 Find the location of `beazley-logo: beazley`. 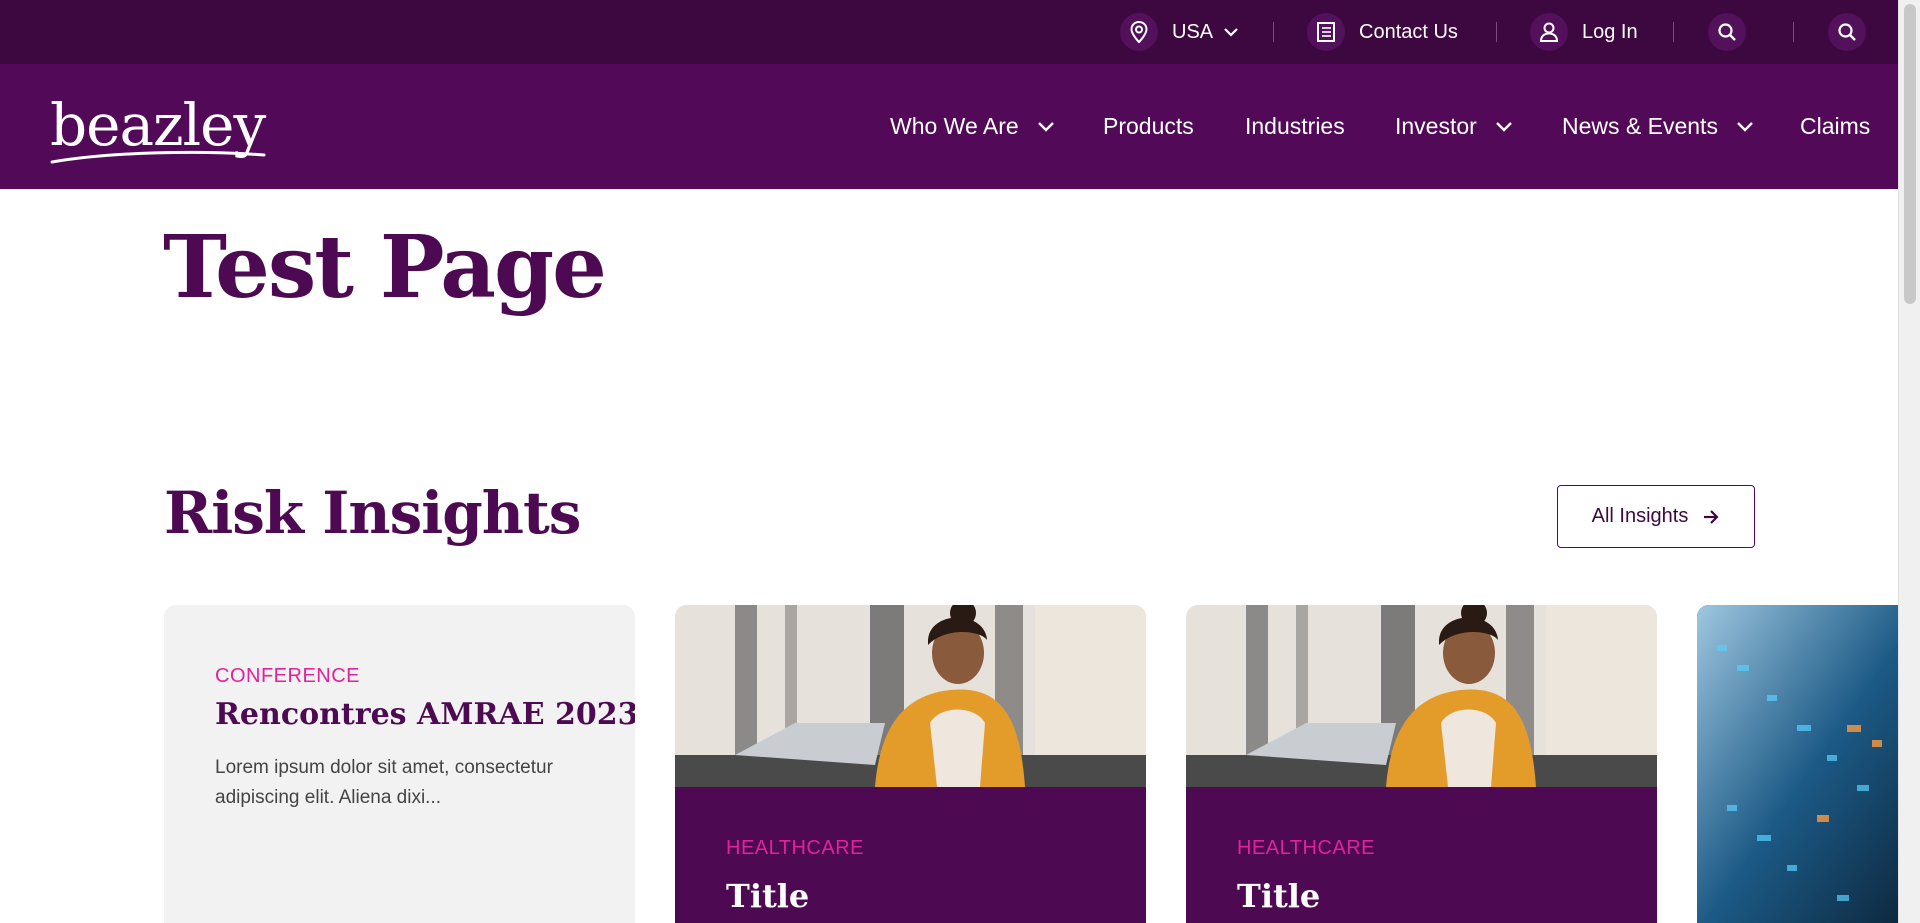

beazley-logo: beazley is located at coordinates (160, 130).